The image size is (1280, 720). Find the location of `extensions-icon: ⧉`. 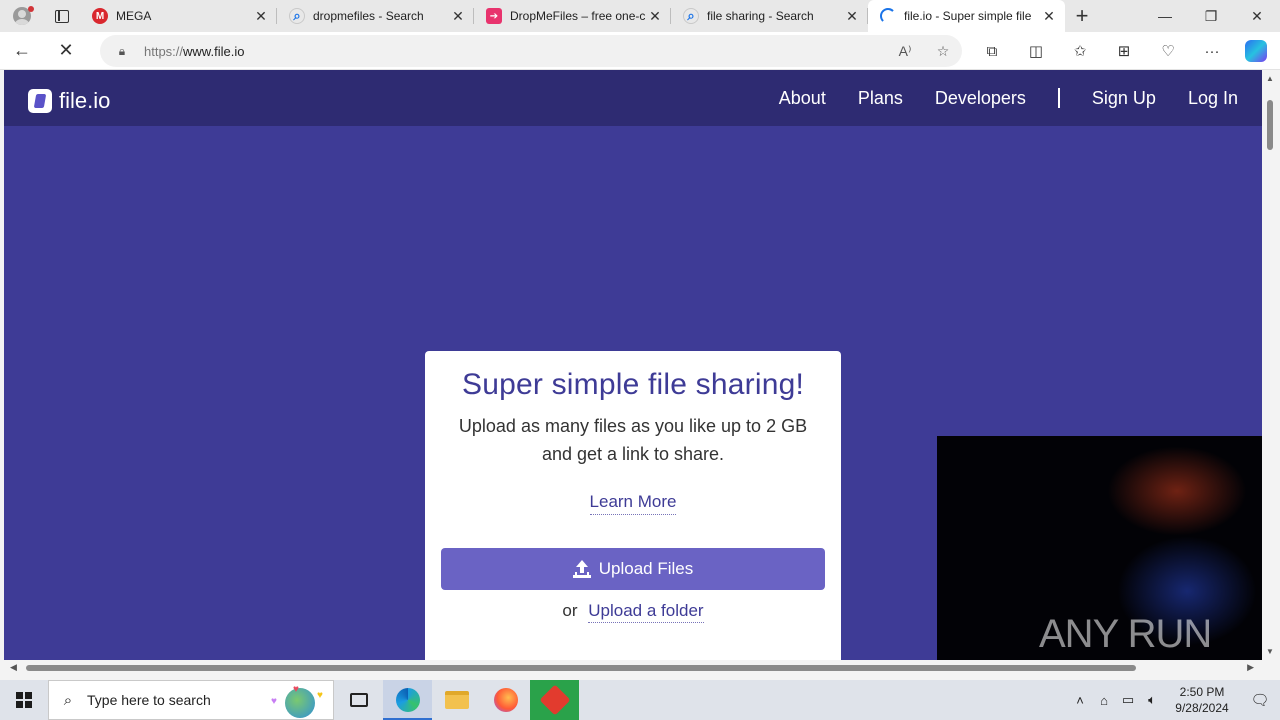

extensions-icon: ⧉ is located at coordinates (992, 51).